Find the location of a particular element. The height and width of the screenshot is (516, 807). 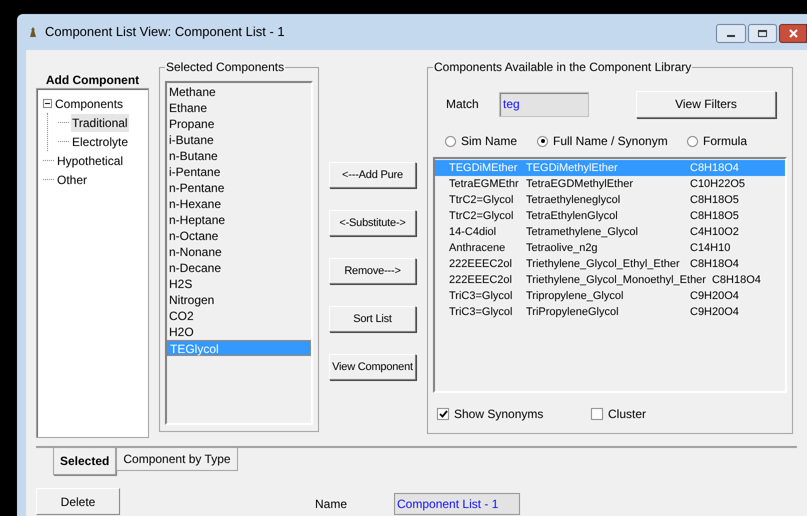

list-item: Propane is located at coordinates (239, 124).